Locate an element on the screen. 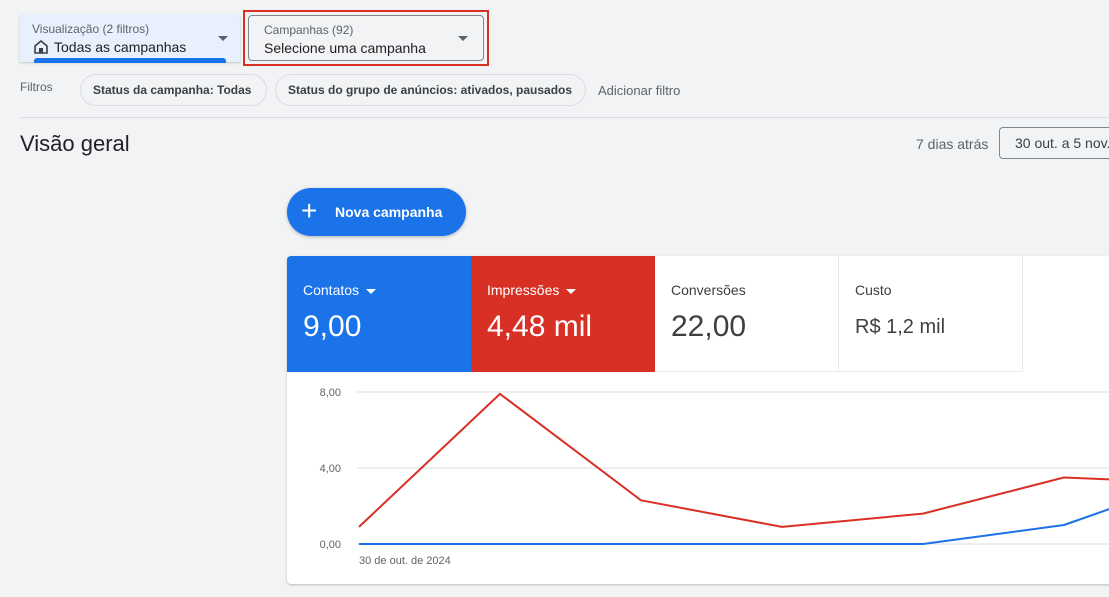  active-indicator is located at coordinates (130, 60).